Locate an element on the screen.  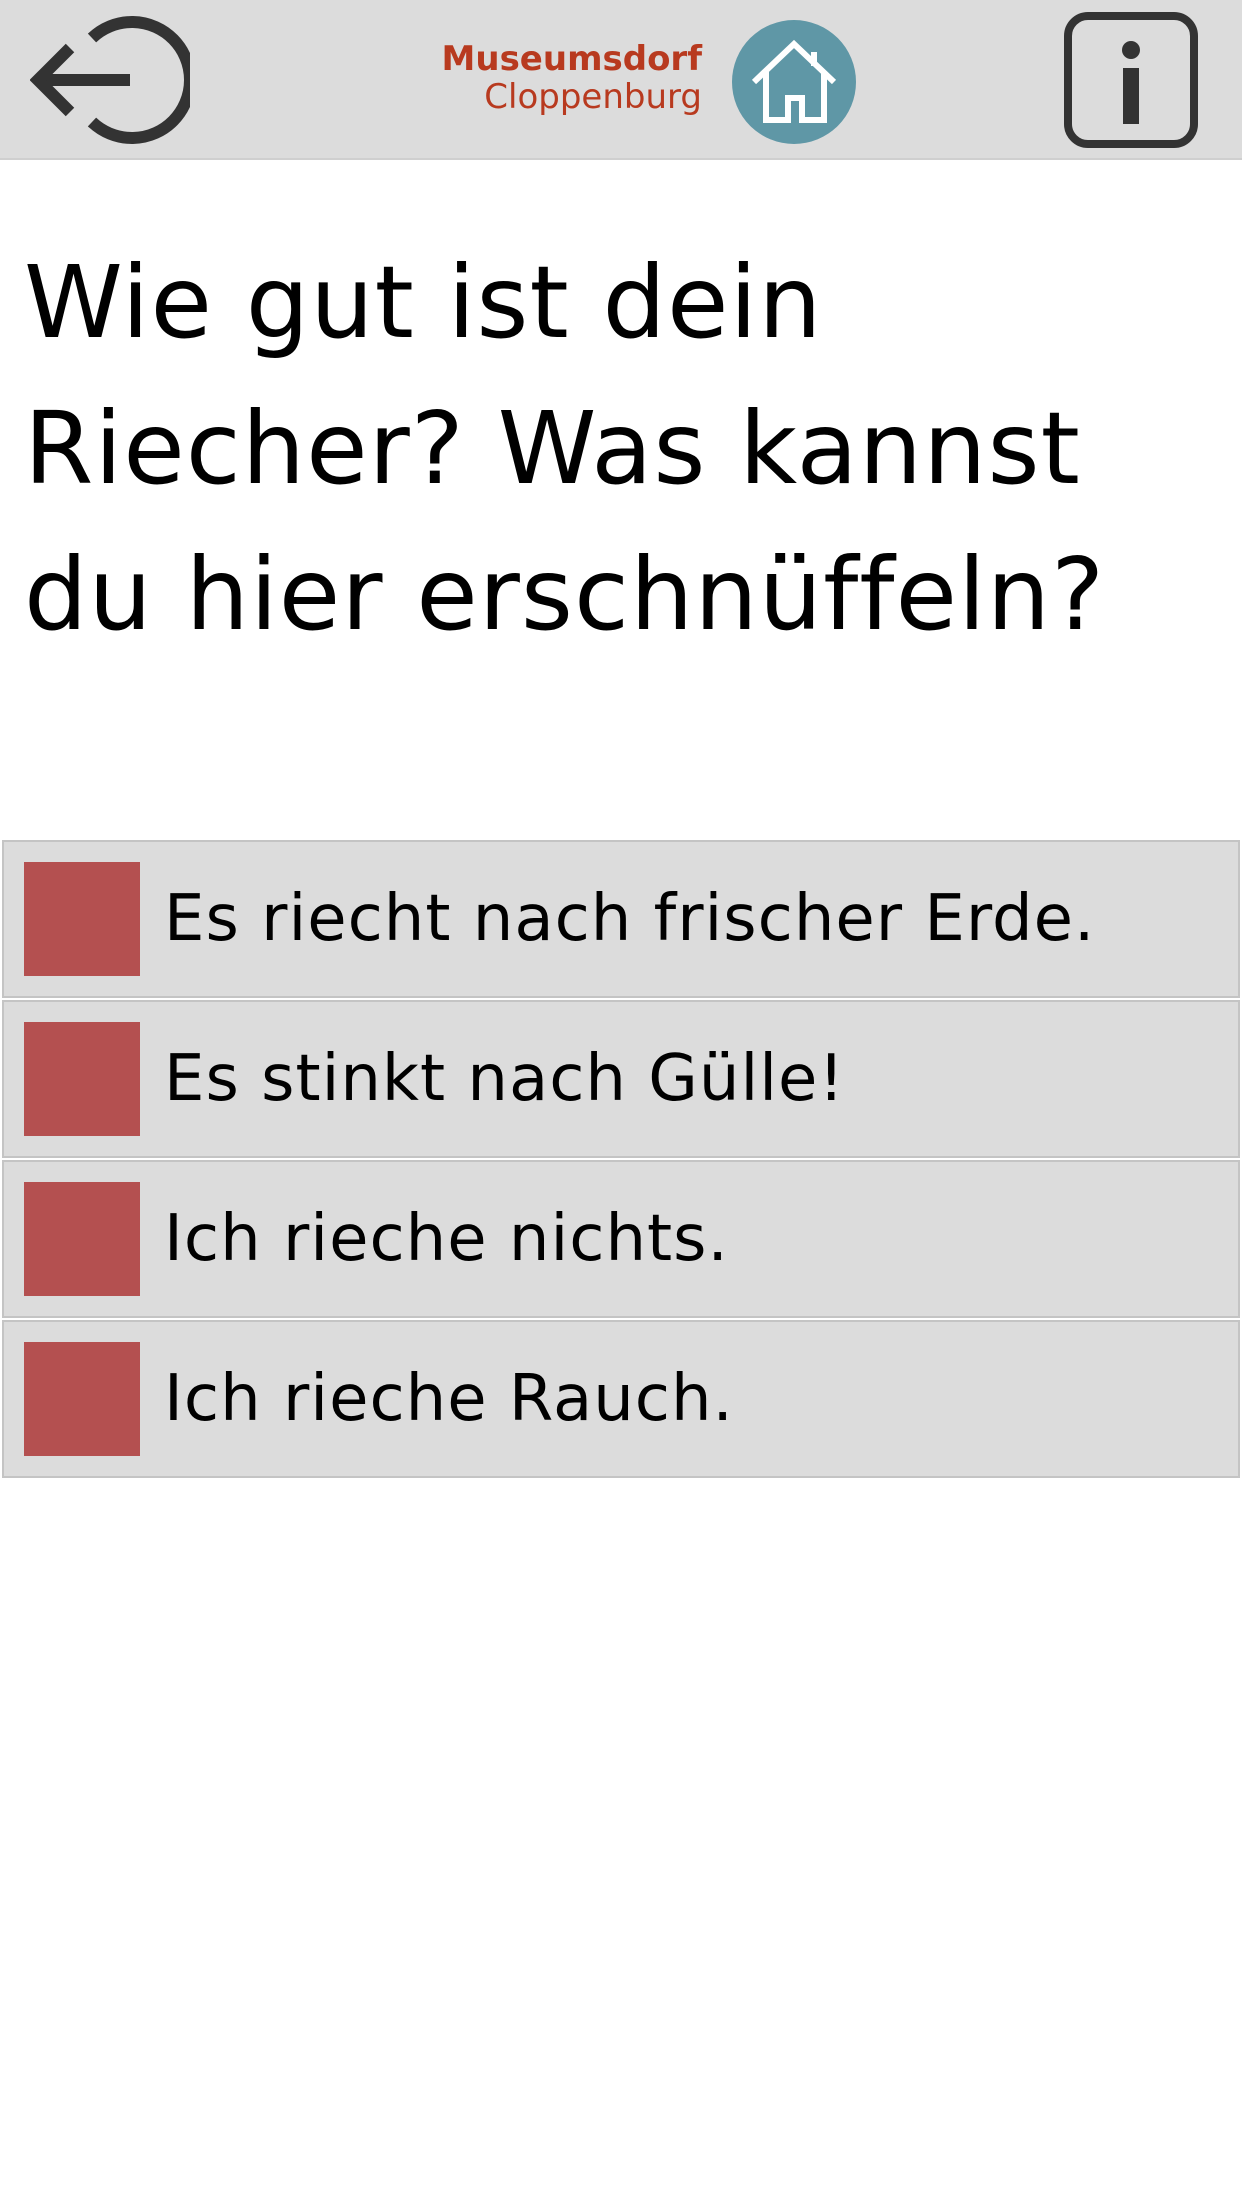
logo-line-1: Museumsdorf is located at coordinates (571, 59).